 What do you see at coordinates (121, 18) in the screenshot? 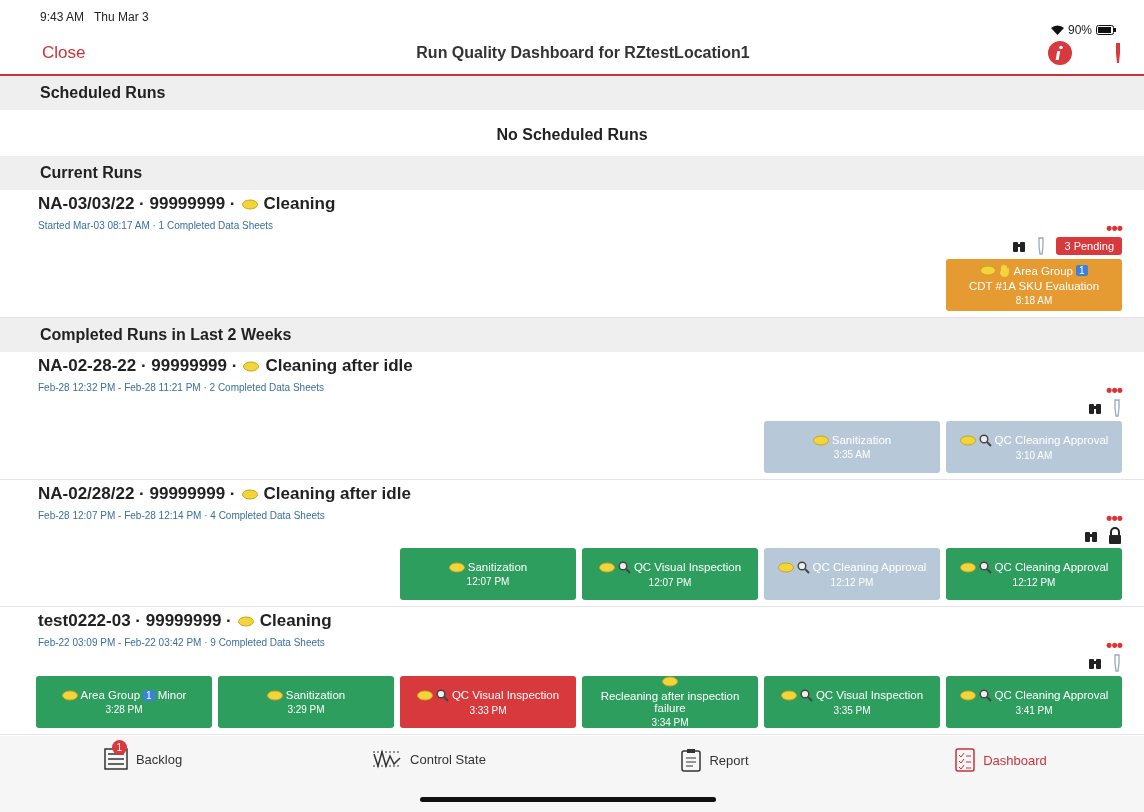
I see `status-date: Thu Mar 3` at bounding box center [121, 18].